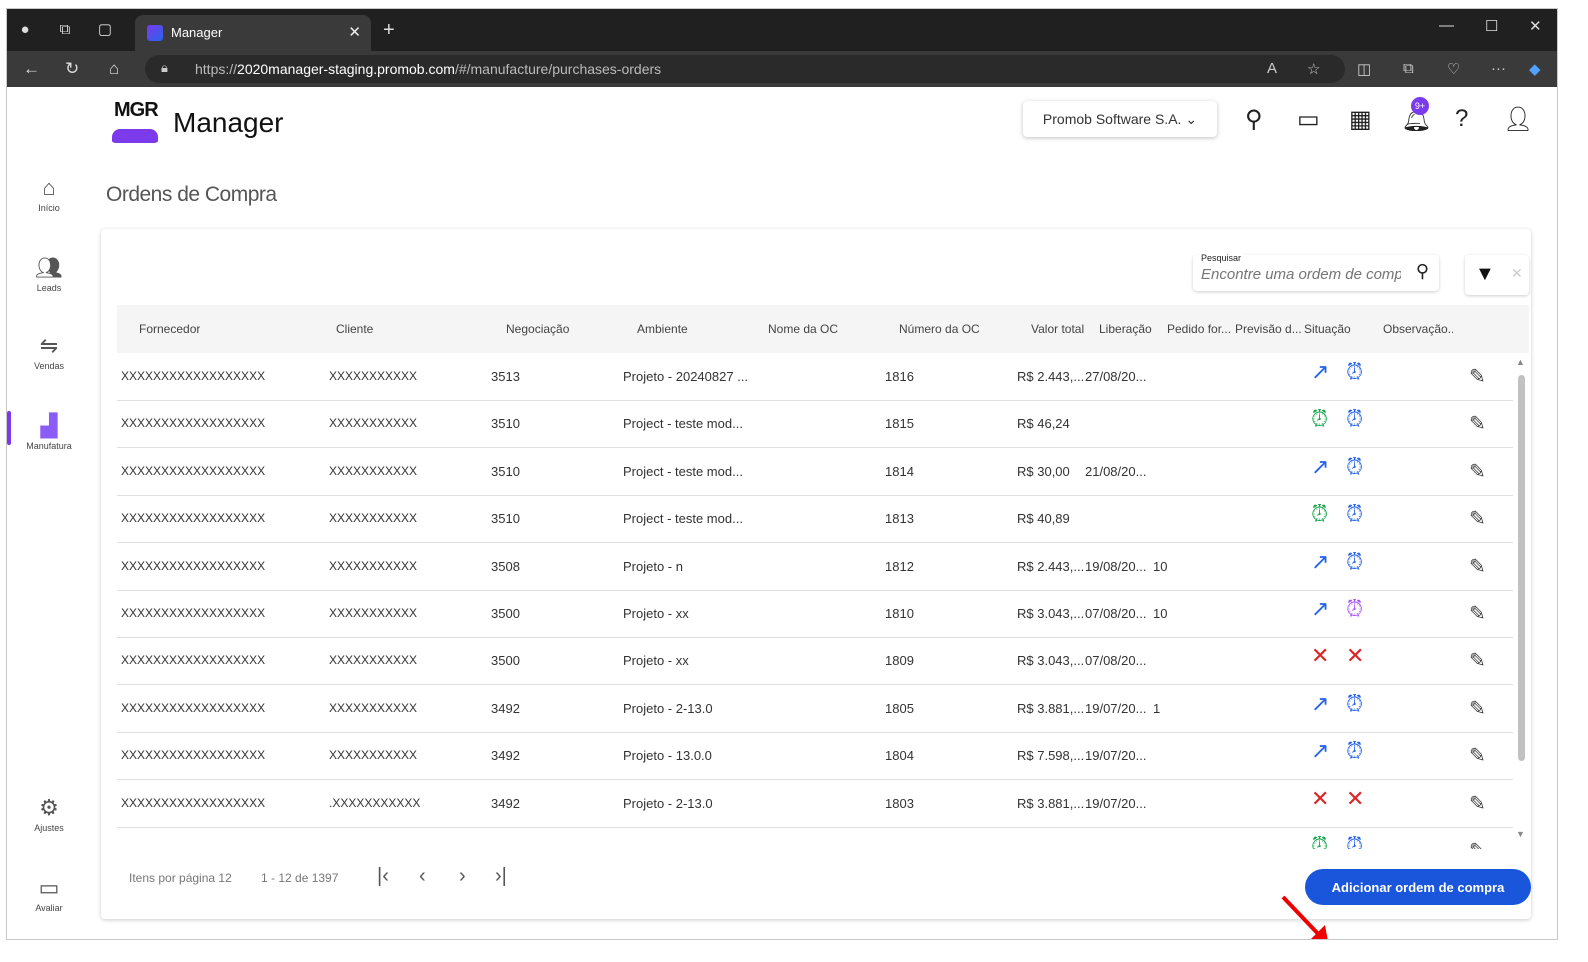  What do you see at coordinates (1535, 26) in the screenshot?
I see `close-window-icon: ✕` at bounding box center [1535, 26].